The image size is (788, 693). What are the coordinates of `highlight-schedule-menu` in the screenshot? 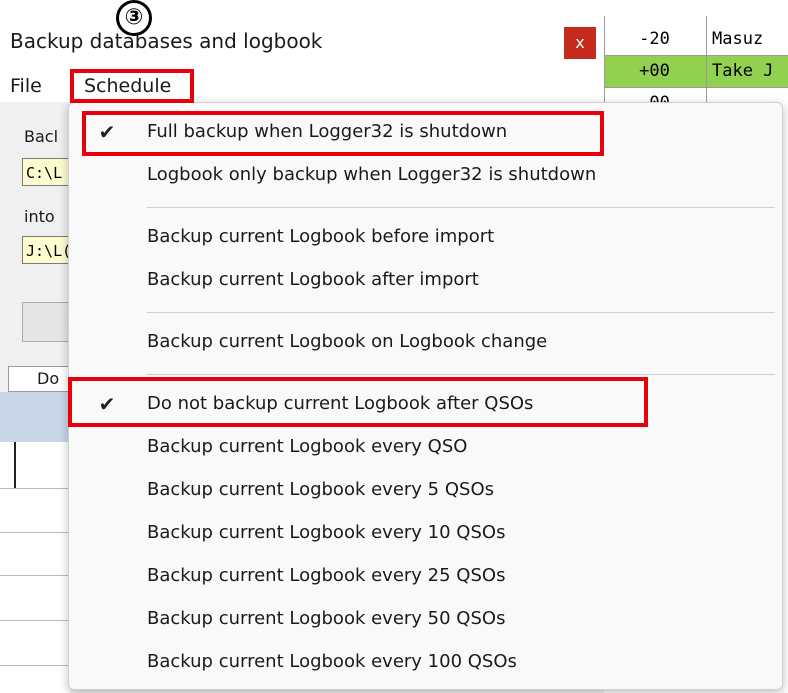 It's located at (132, 86).